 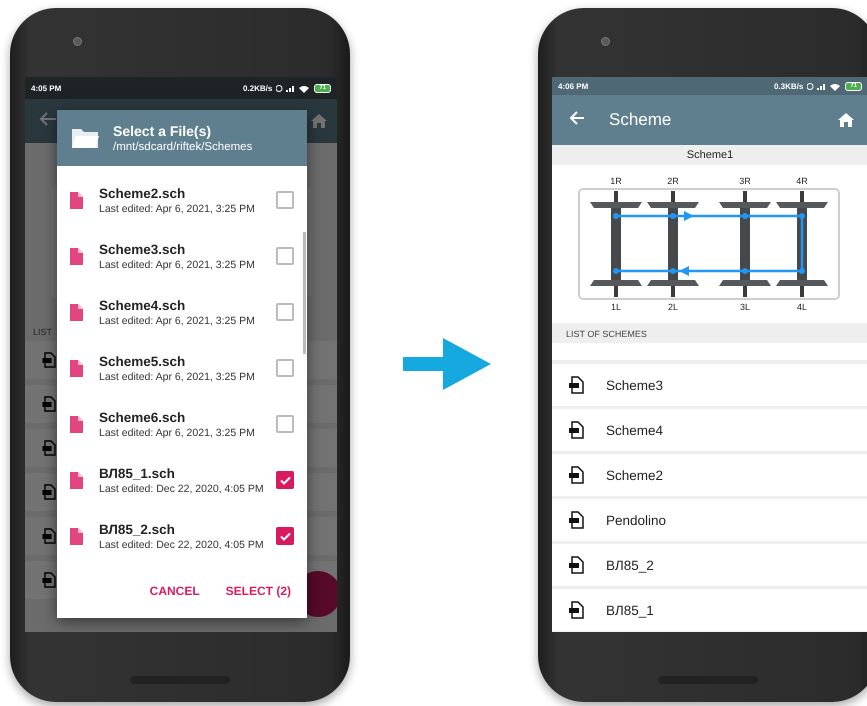 I want to click on axle-label: 3L, so click(x=745, y=307).